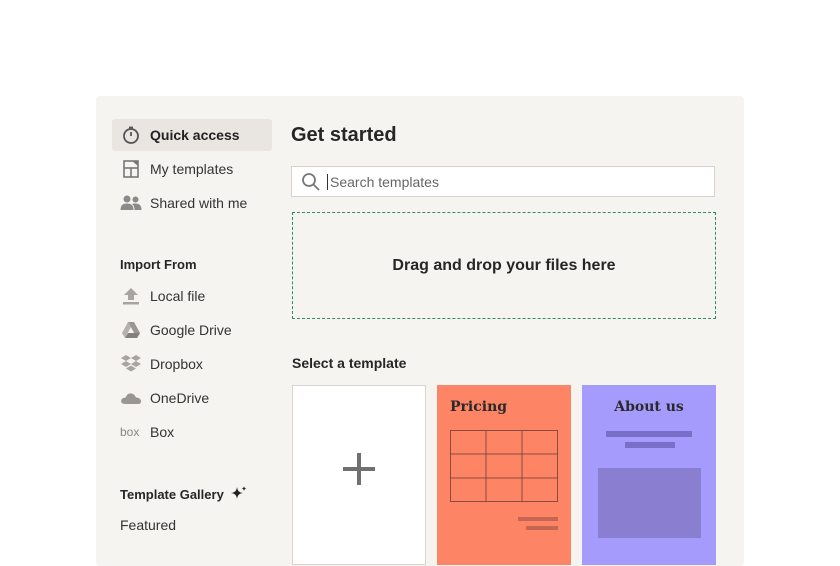 This screenshot has width=840, height=566. Describe the element at coordinates (131, 203) in the screenshot. I see `people-icon` at that location.